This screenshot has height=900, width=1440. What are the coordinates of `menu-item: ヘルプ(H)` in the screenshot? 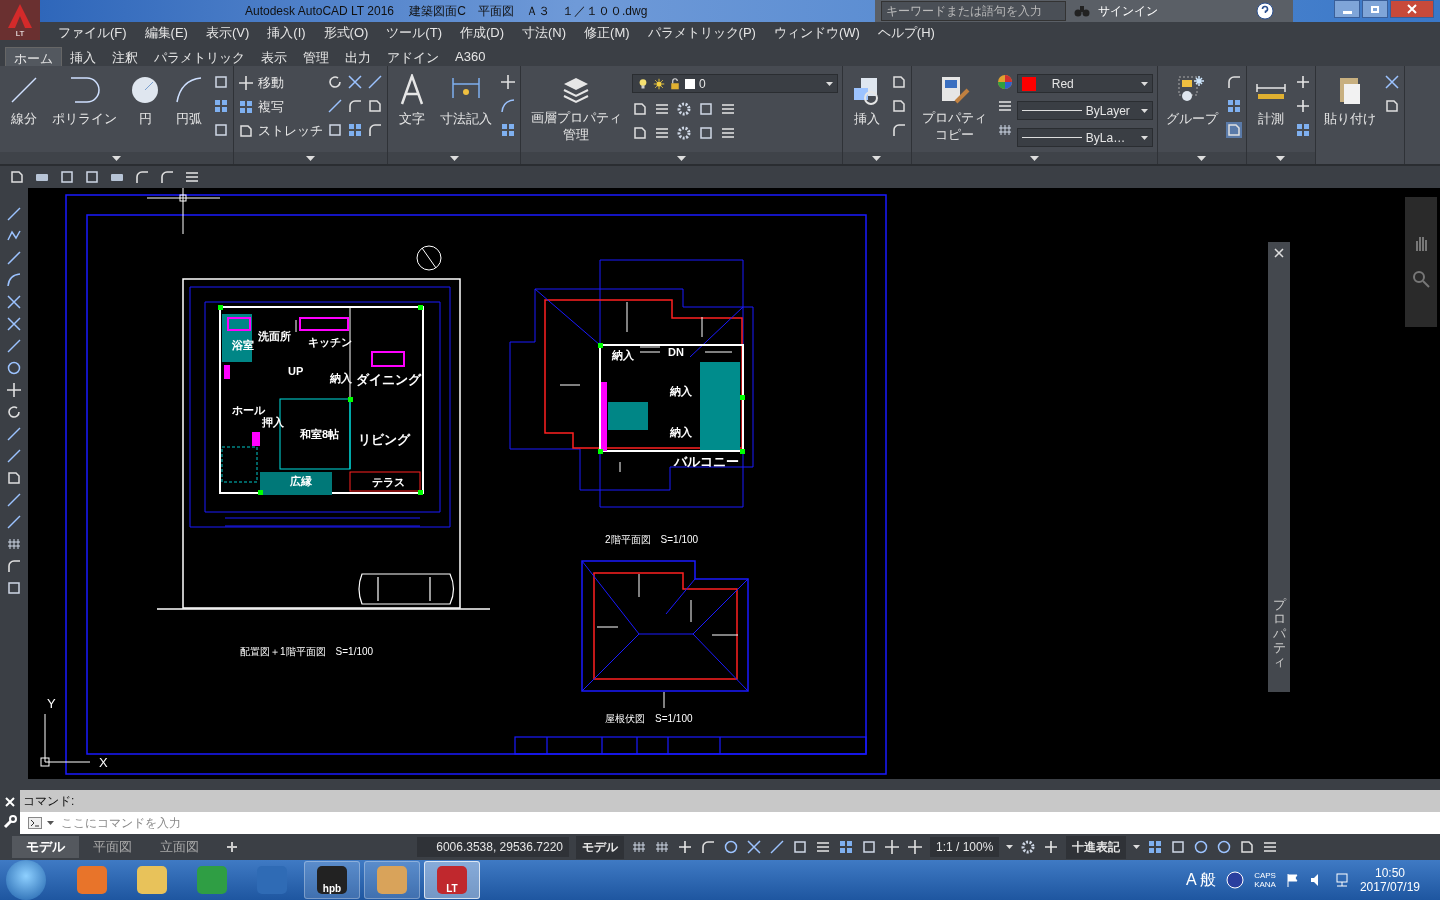 It's located at (909, 33).